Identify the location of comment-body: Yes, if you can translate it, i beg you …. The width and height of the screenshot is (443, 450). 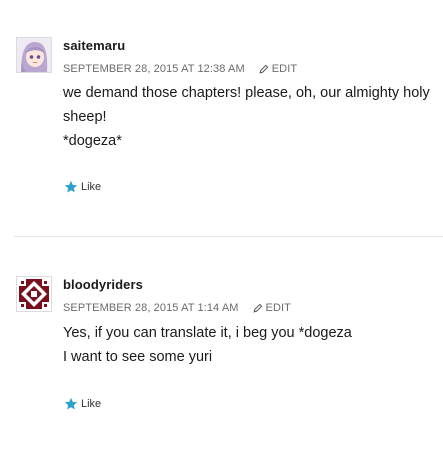
(248, 345).